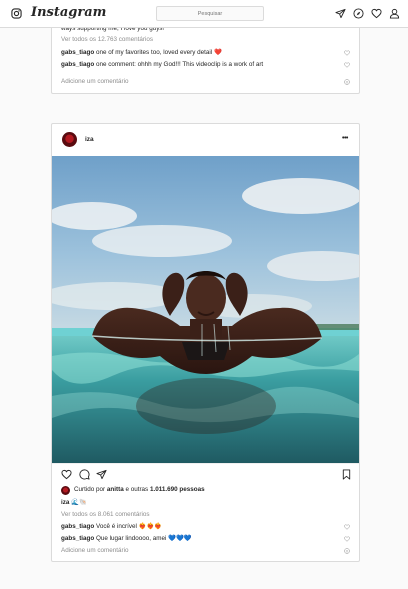 This screenshot has height=589, width=408. What do you see at coordinates (65, 490) in the screenshot?
I see `liked-by-avatar` at bounding box center [65, 490].